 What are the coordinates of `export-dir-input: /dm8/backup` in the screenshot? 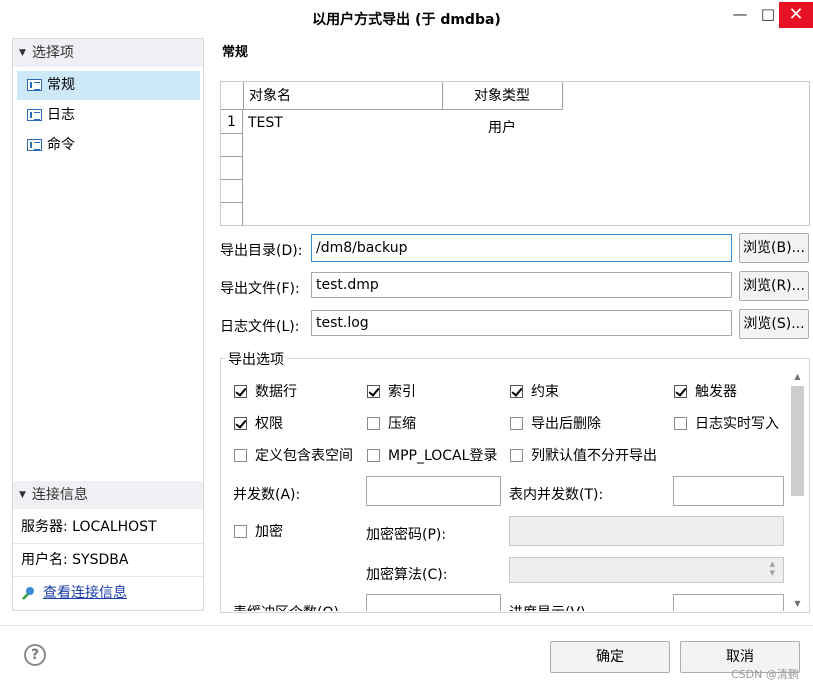 It's located at (521, 248).